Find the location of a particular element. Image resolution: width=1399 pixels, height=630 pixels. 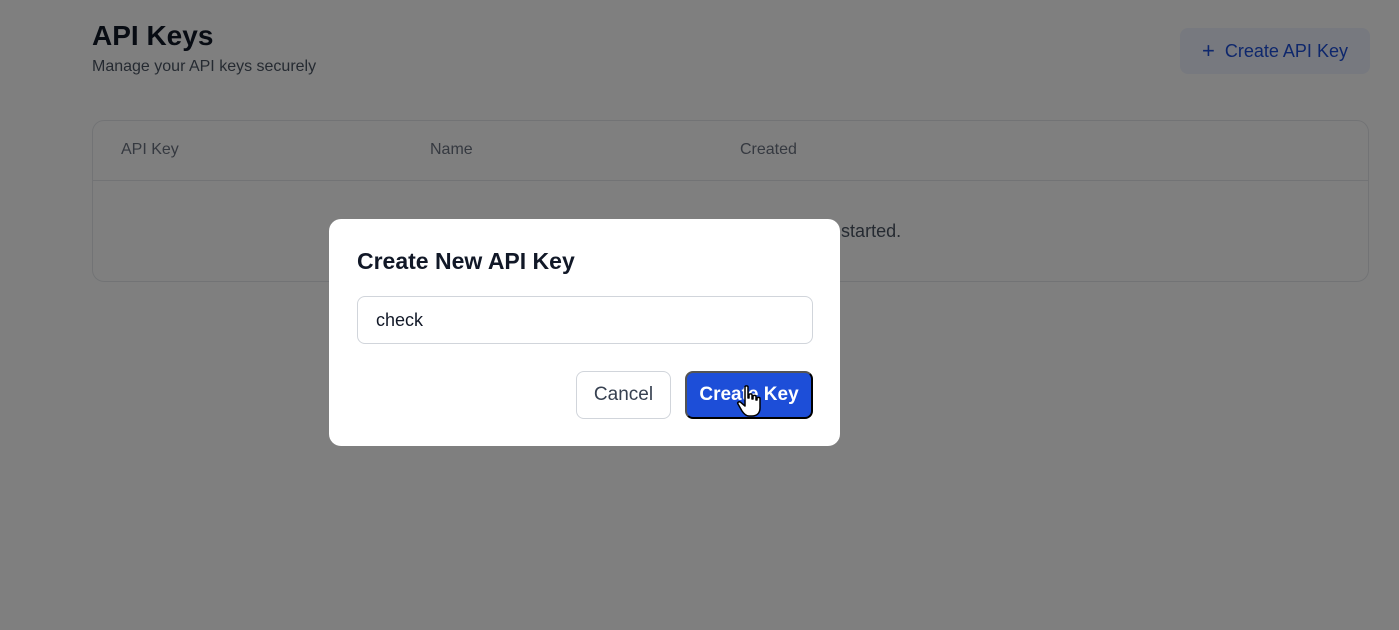

create-api-key-dialog: Create New API Key Cancel Create Key is located at coordinates (584, 332).